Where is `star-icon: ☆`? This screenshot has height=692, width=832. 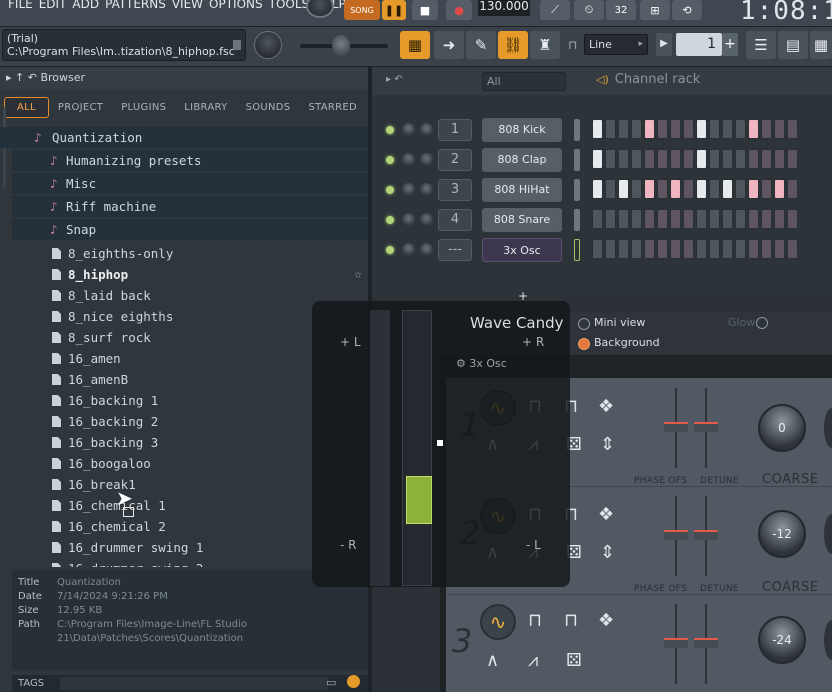
star-icon: ☆ is located at coordinates (358, 274).